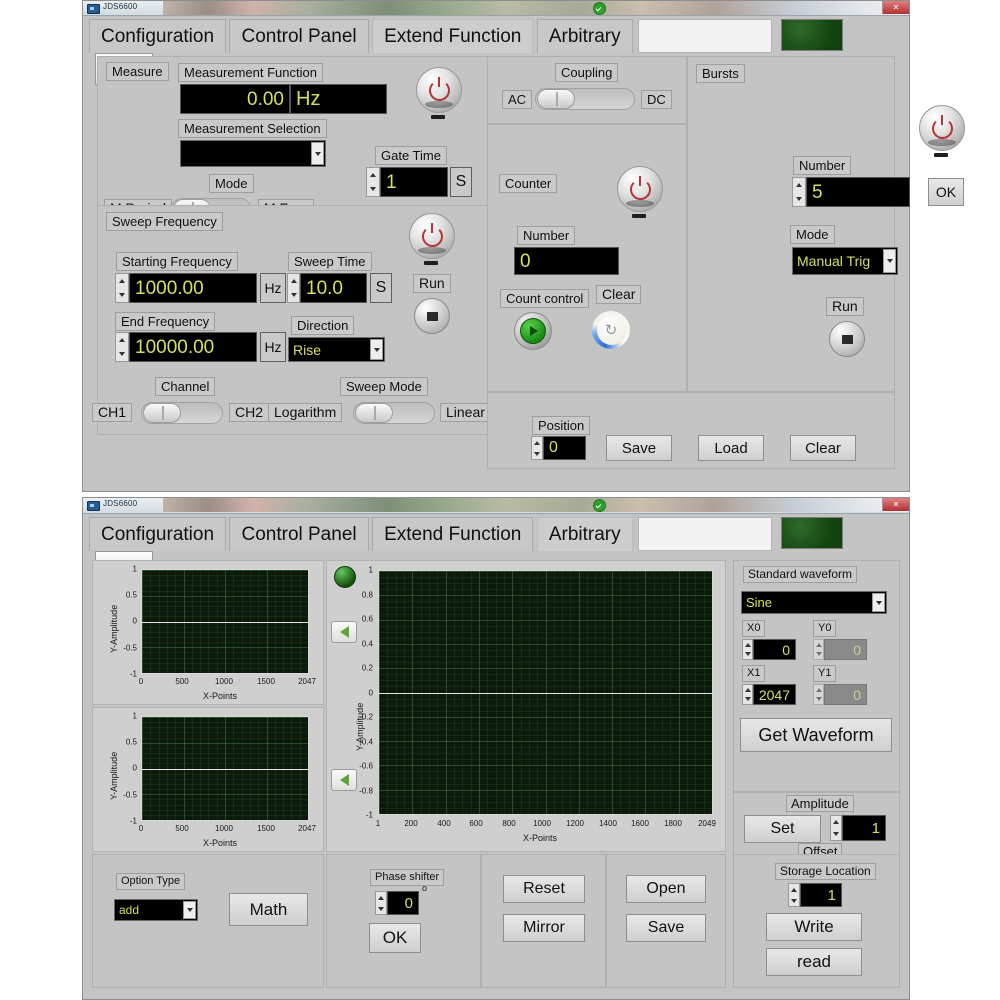  What do you see at coordinates (639, 448) in the screenshot?
I see `position-save-button: Save` at bounding box center [639, 448].